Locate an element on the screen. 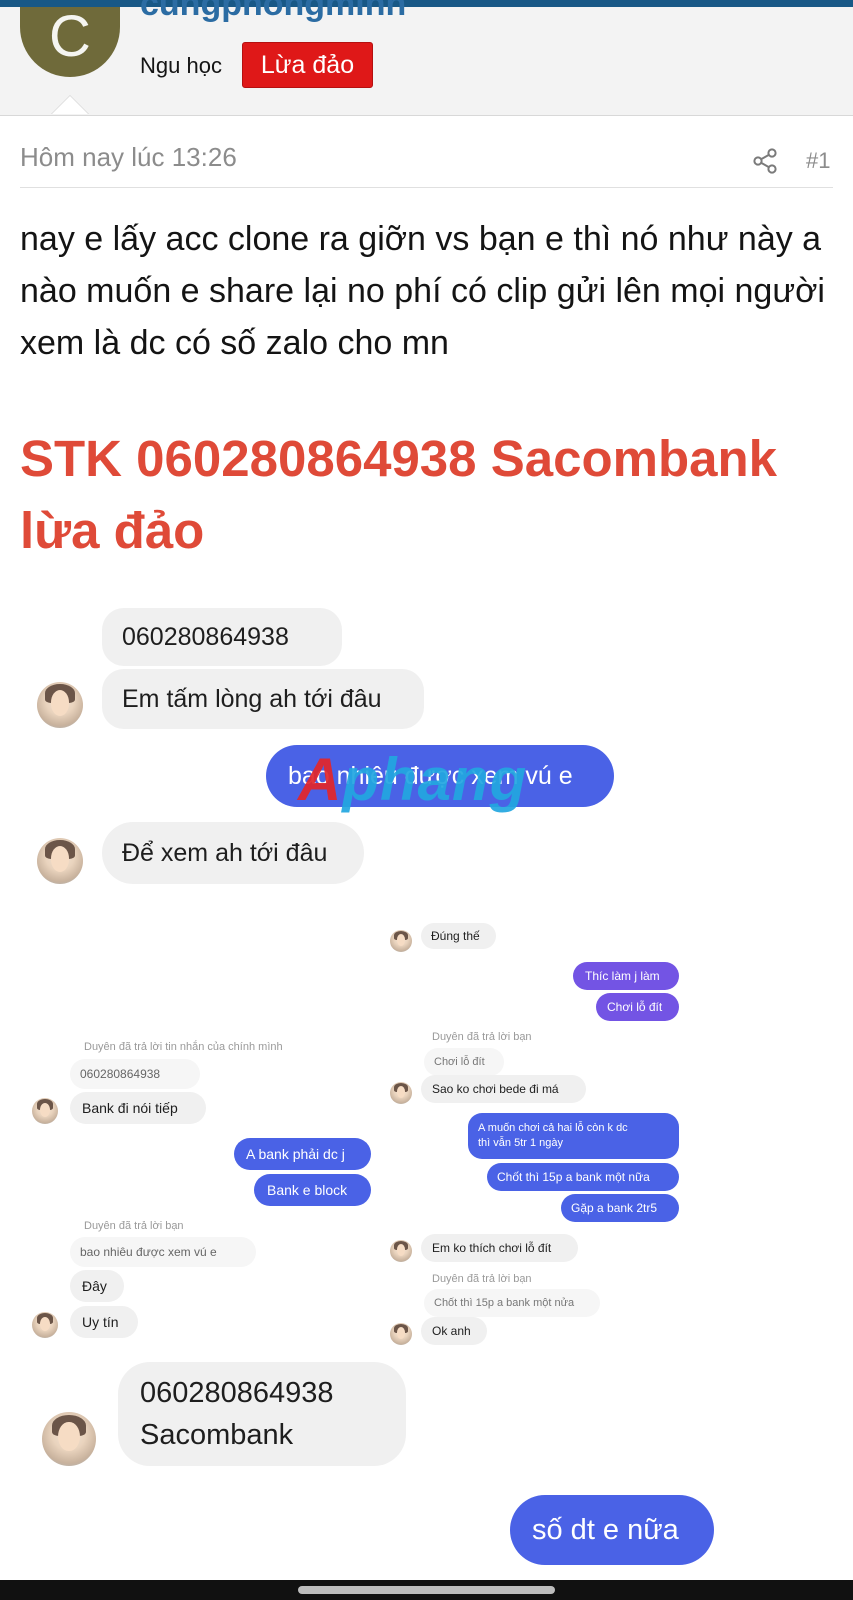 The width and height of the screenshot is (853, 1600). user-avatar: C is located at coordinates (70, 42).